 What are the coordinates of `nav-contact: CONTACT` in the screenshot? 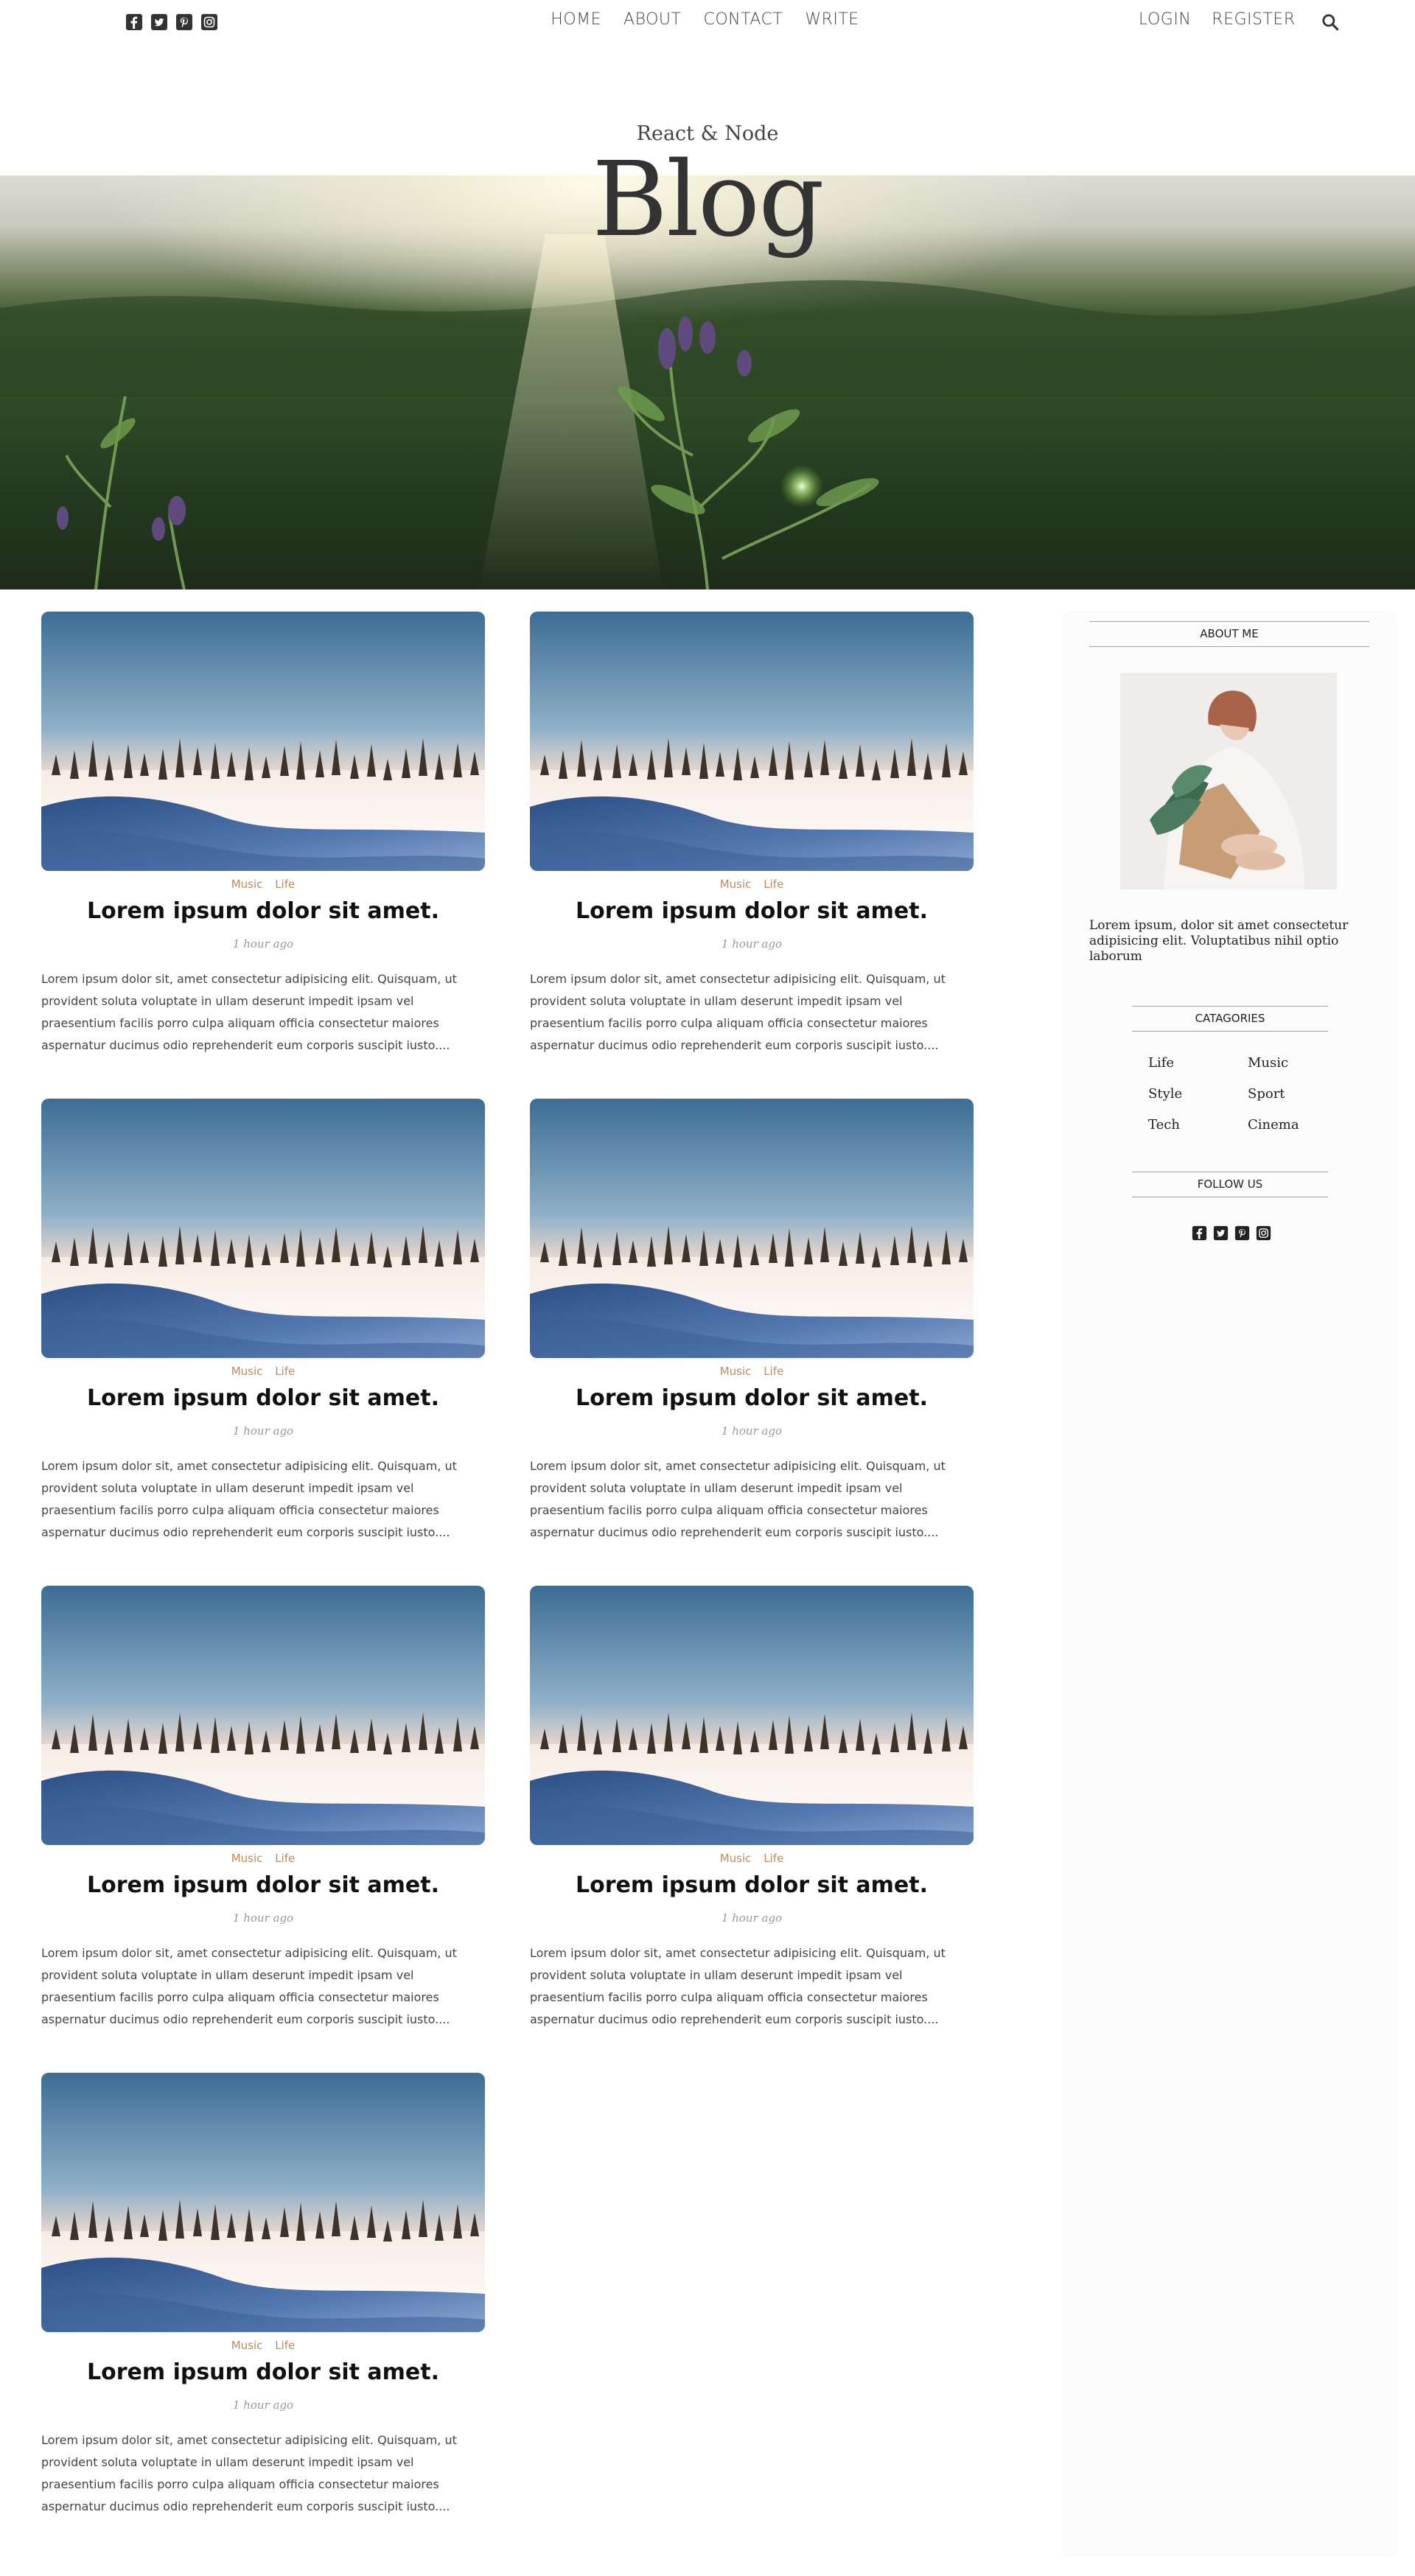 It's located at (743, 19).